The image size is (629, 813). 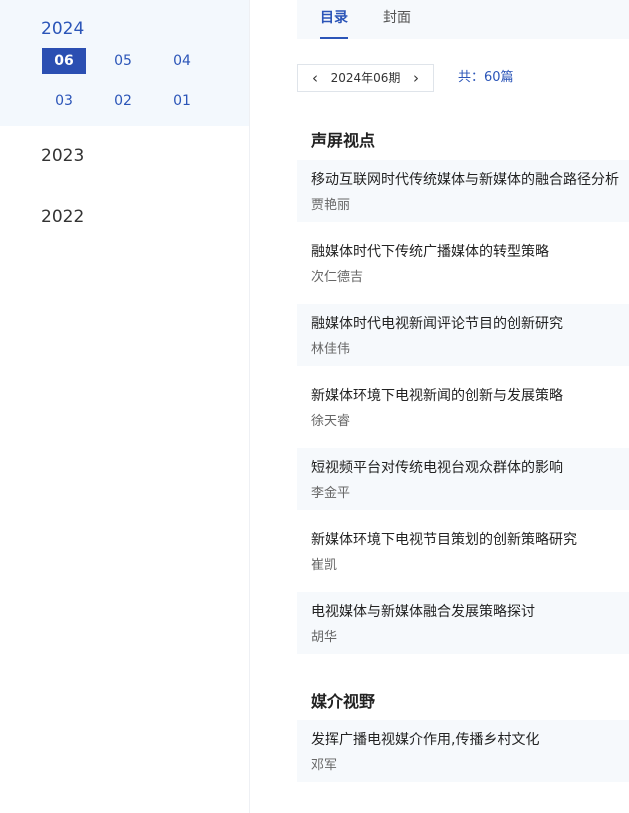 I want to click on article-title: 新媒体环境下电视新闻的创新与发展策略, so click(x=470, y=396).